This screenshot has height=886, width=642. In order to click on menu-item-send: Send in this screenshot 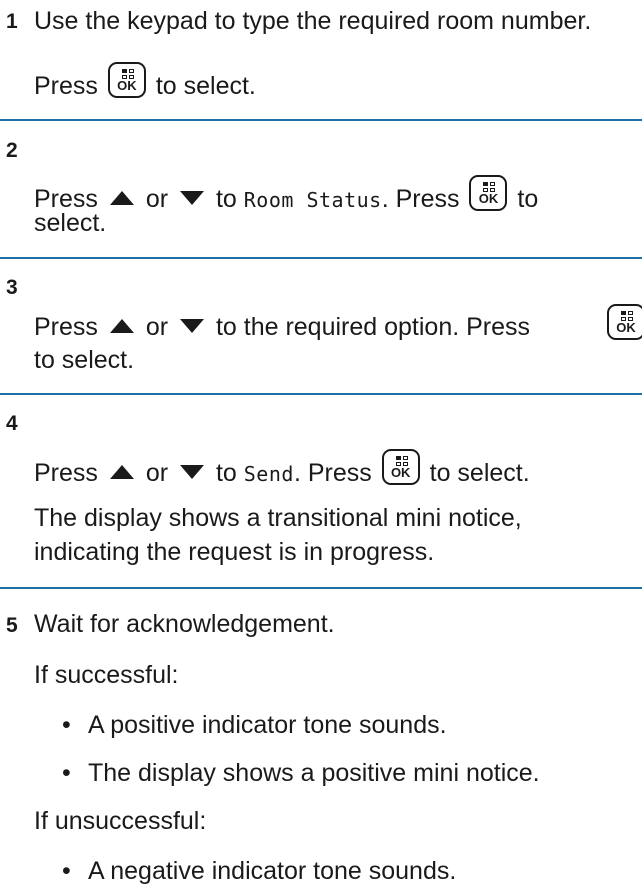, I will do `click(268, 474)`.